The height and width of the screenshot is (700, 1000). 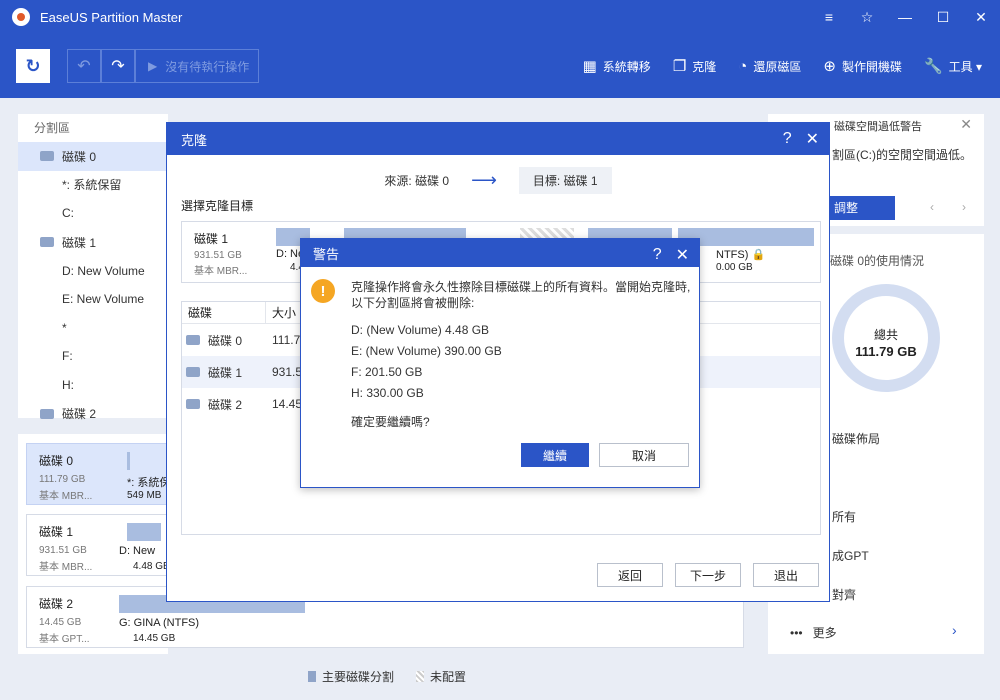 I want to click on menu-icon: ≡, so click(x=829, y=17).